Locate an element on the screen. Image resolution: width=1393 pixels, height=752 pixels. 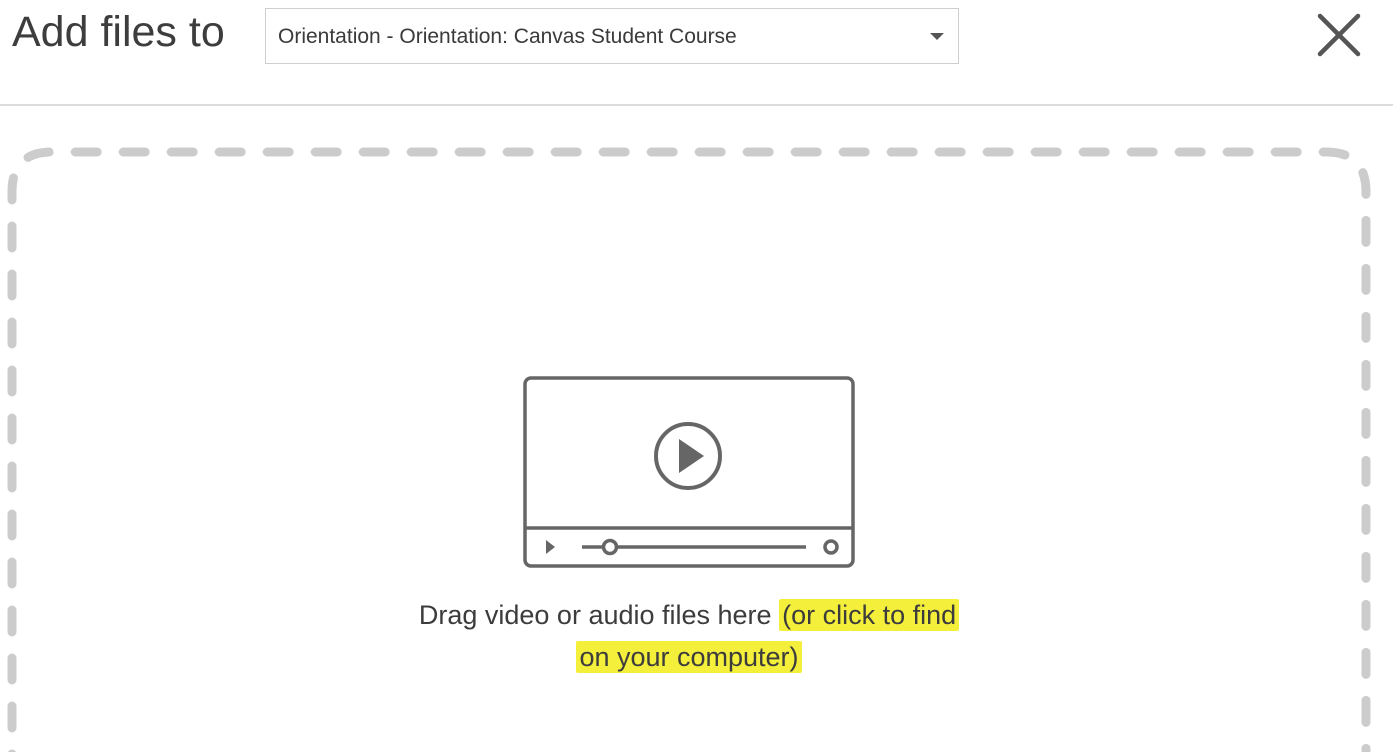
video-player-icon is located at coordinates (689, 472).